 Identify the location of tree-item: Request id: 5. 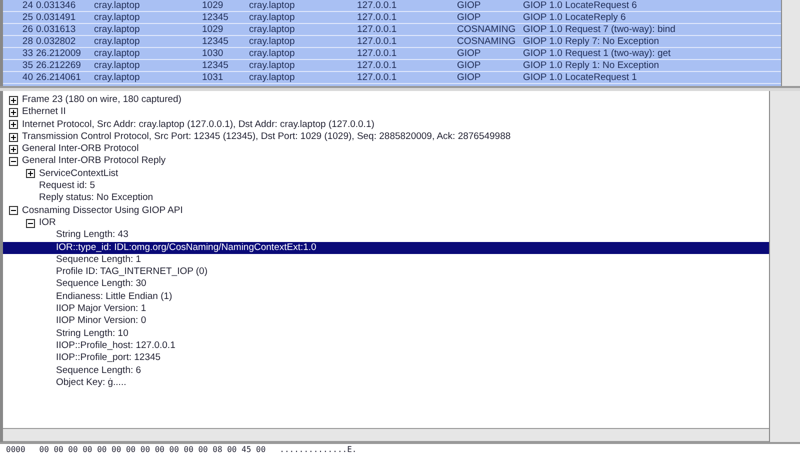
(386, 186).